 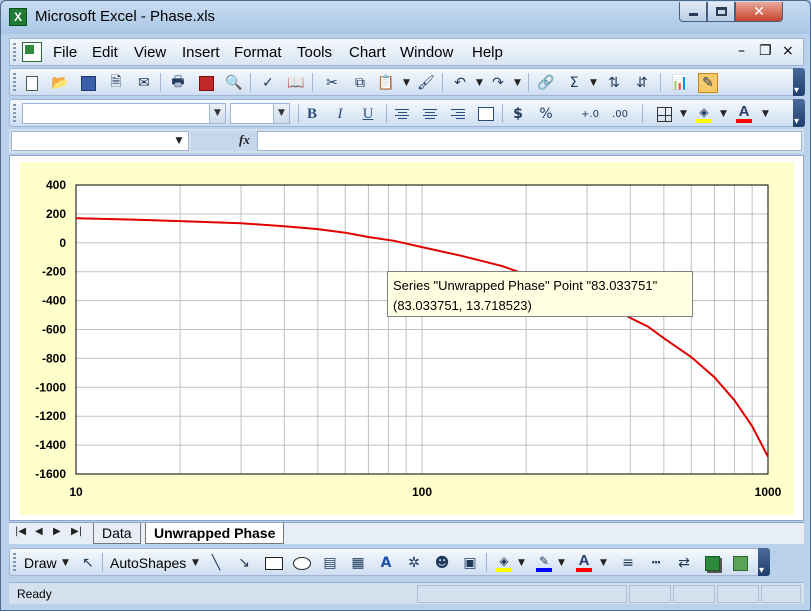 I want to click on research-book-icon: 📖, so click(x=296, y=83).